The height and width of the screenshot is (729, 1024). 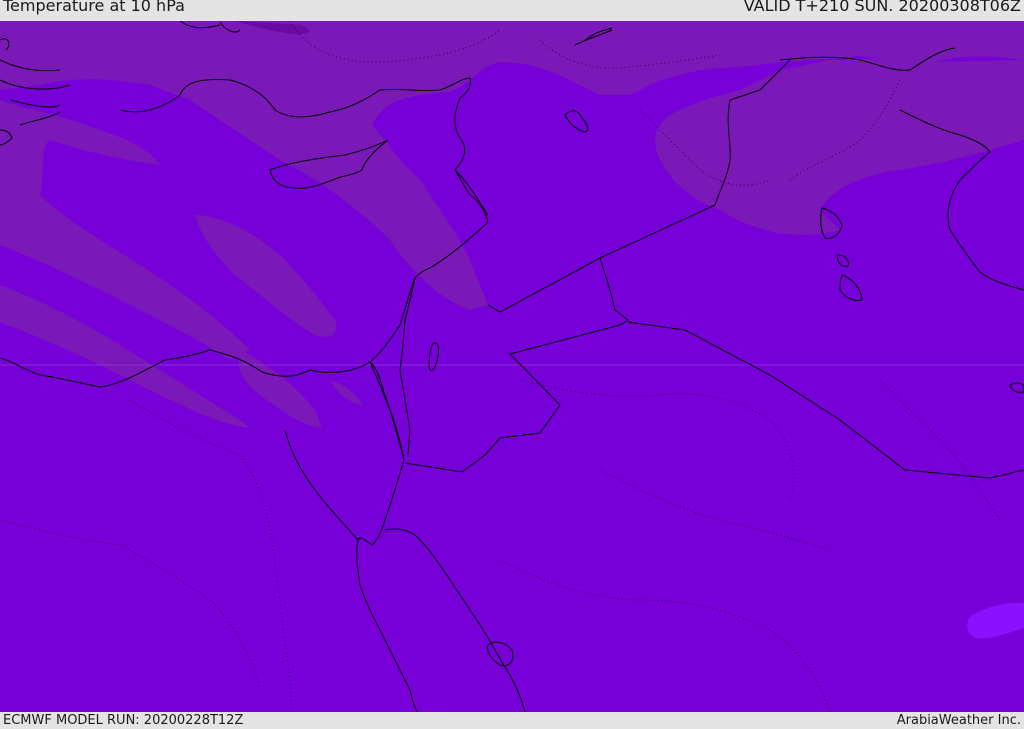 What do you see at coordinates (123, 720) in the screenshot?
I see `model-run-label: ECMWF MODEL RUN: 20200228T12Z` at bounding box center [123, 720].